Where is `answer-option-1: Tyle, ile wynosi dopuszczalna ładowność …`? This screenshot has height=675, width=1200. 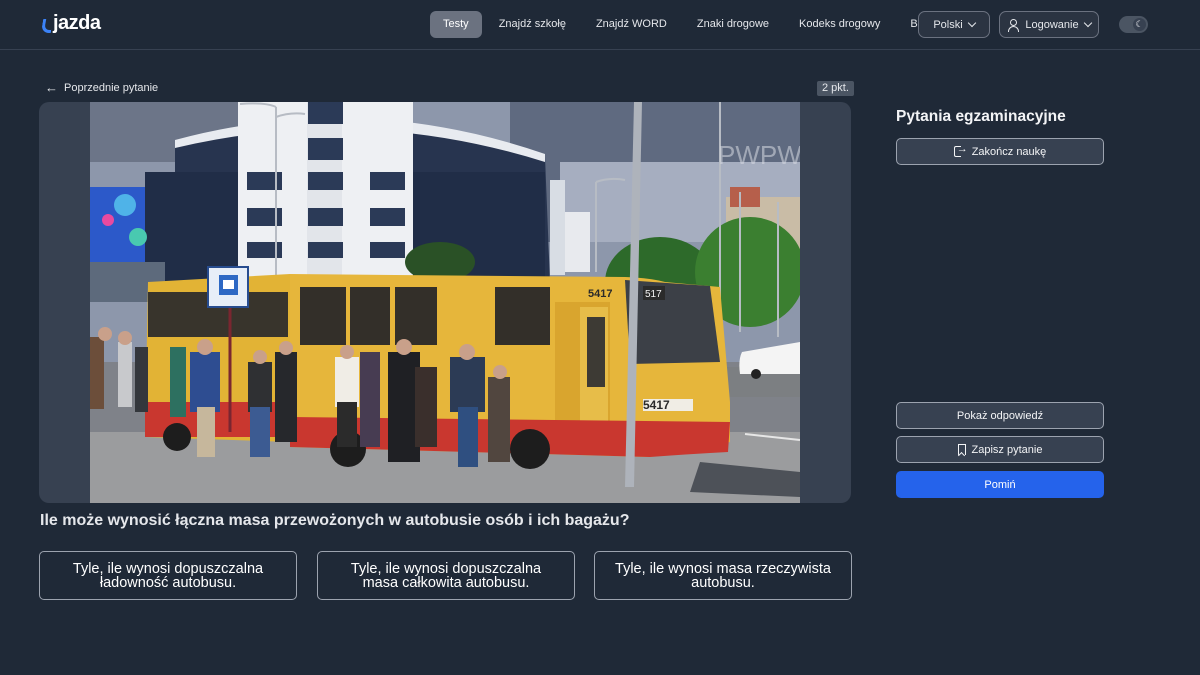 answer-option-1: Tyle, ile wynosi dopuszczalna ładowność … is located at coordinates (168, 575).